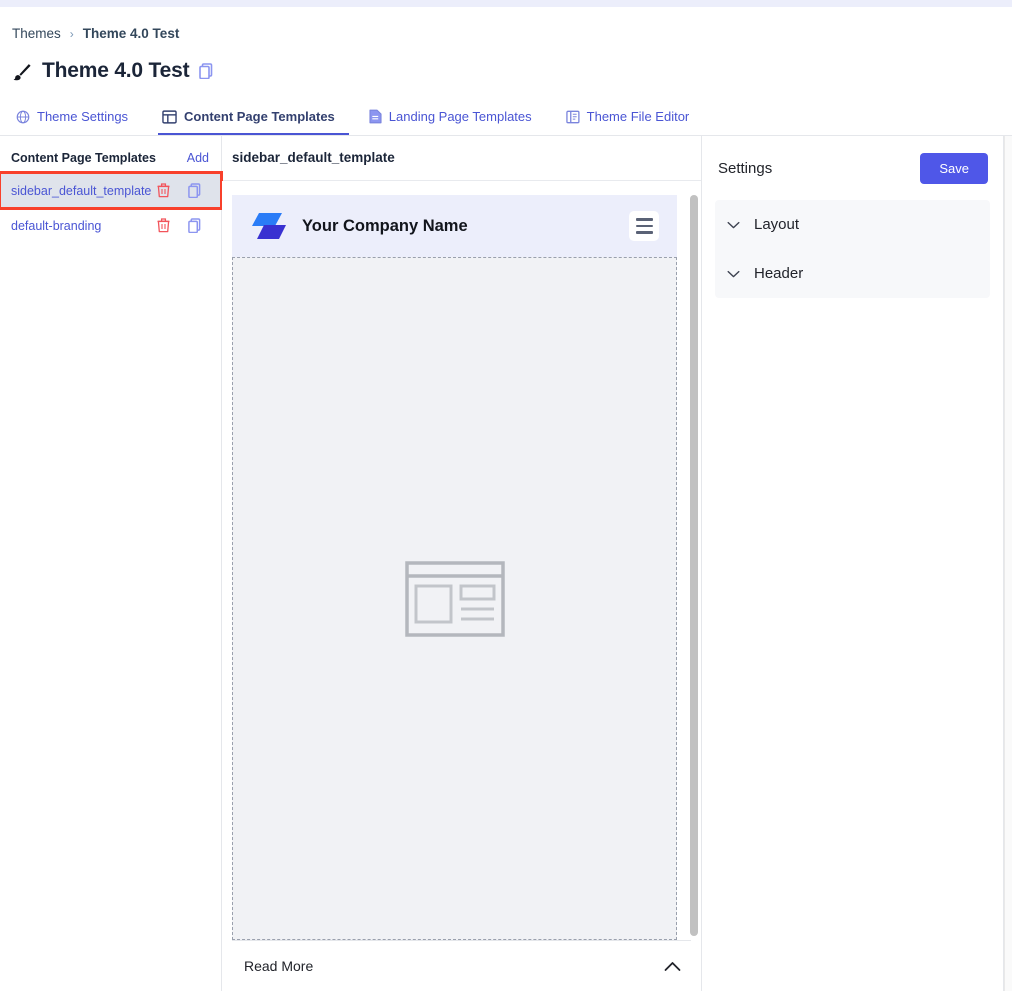 This screenshot has width=1012, height=991. Describe the element at coordinates (23, 116) in the screenshot. I see `globe-icon` at that location.